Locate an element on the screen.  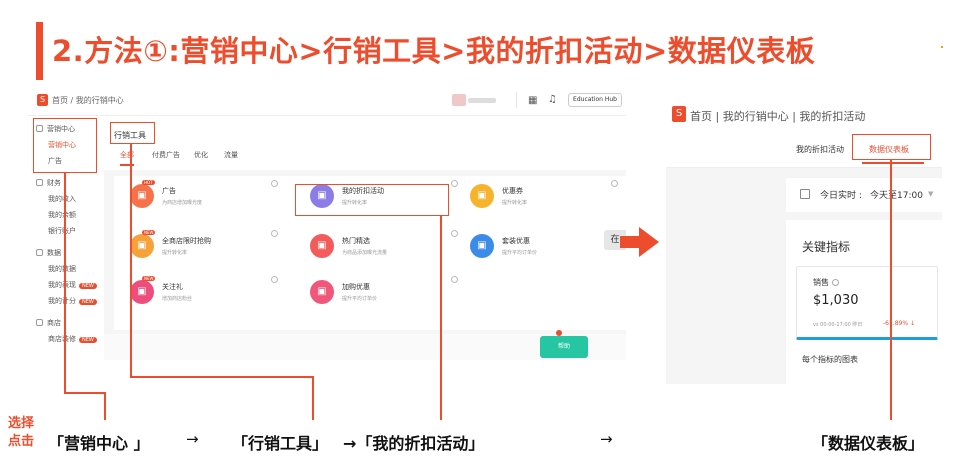
tile-desc: 提升平均订单价 is located at coordinates (520, 253).